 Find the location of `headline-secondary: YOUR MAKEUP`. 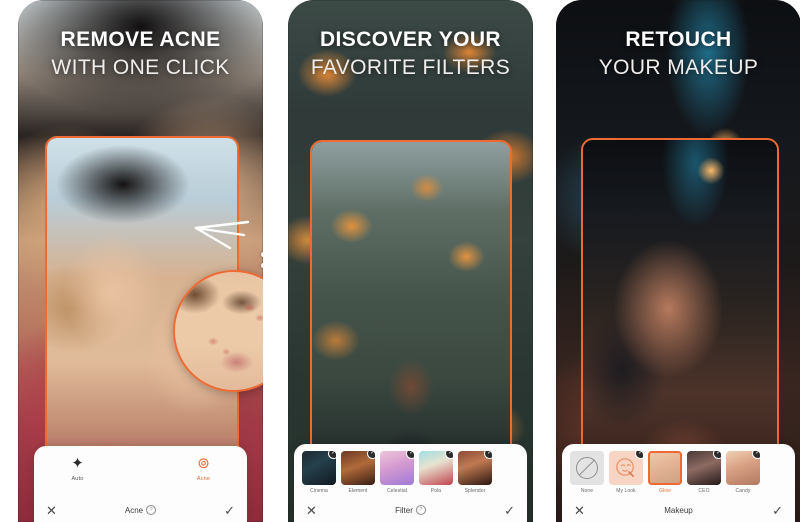

headline-secondary: YOUR MAKEUP is located at coordinates (678, 67).